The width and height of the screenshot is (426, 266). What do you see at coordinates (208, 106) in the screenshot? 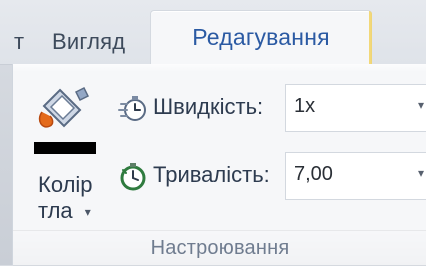
I see `speed-label: Швидкість:` at bounding box center [208, 106].